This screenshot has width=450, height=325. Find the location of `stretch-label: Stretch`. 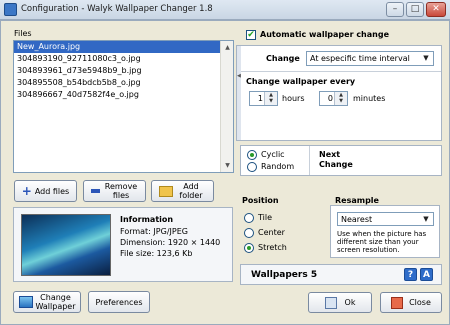

stretch-label: Stretch is located at coordinates (272, 247).